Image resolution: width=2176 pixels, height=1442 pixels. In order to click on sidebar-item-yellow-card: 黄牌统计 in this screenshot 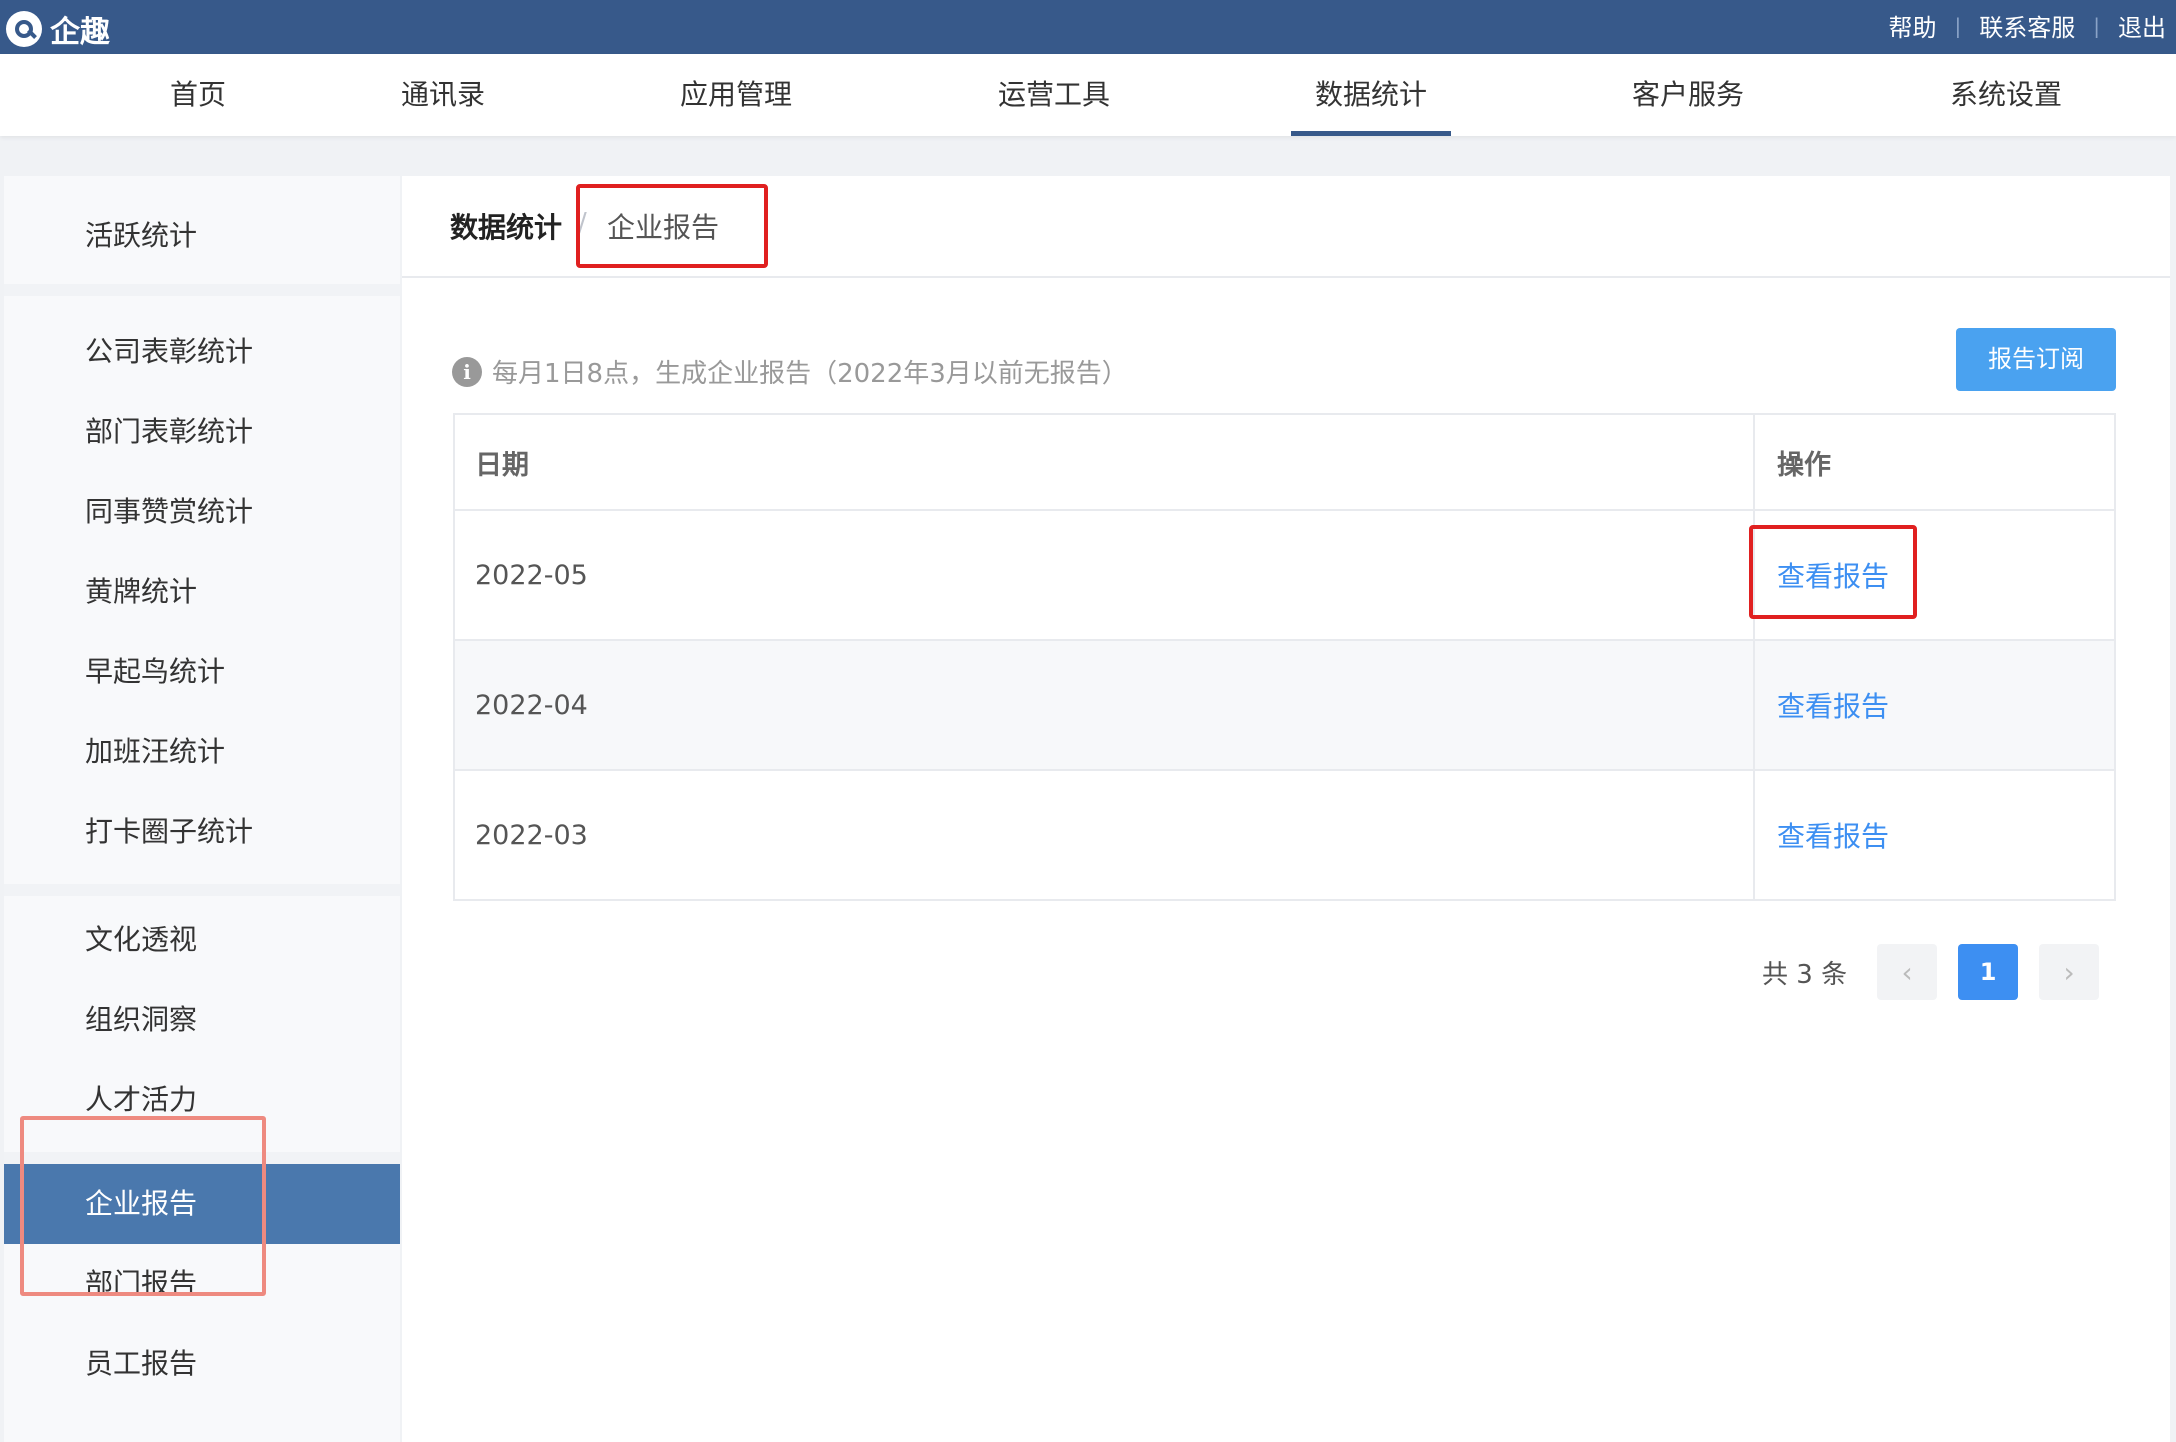, I will do `click(202, 592)`.